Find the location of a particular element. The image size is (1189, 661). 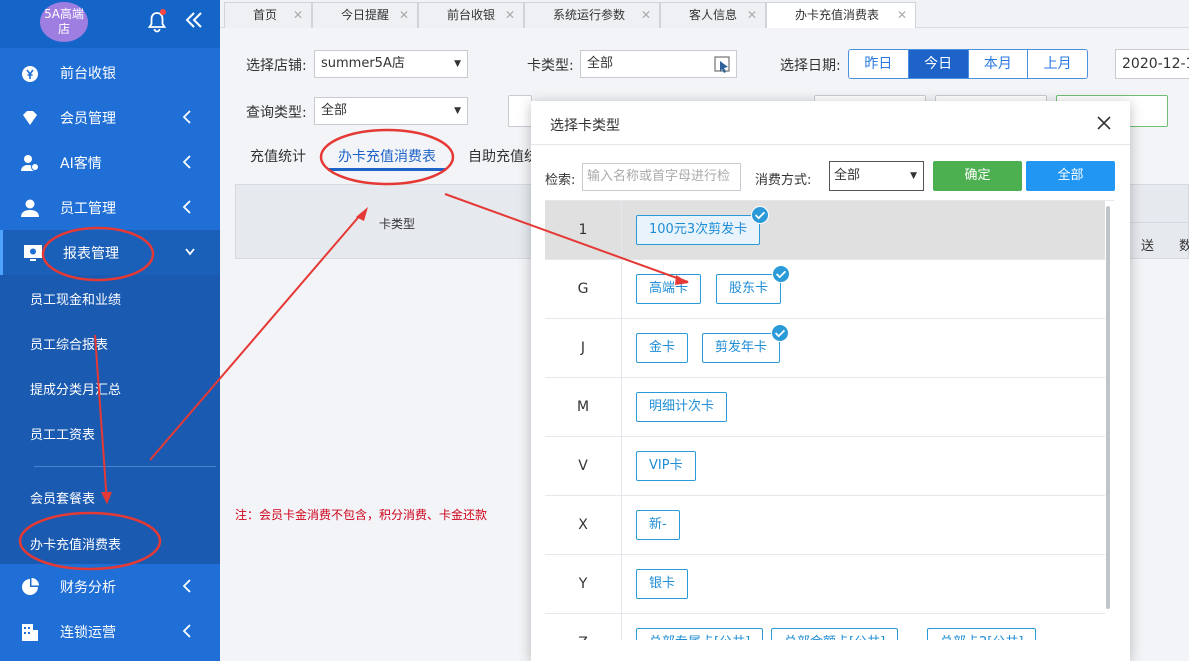

date-range-group: 昨日 今日 本月 上月 is located at coordinates (968, 64).